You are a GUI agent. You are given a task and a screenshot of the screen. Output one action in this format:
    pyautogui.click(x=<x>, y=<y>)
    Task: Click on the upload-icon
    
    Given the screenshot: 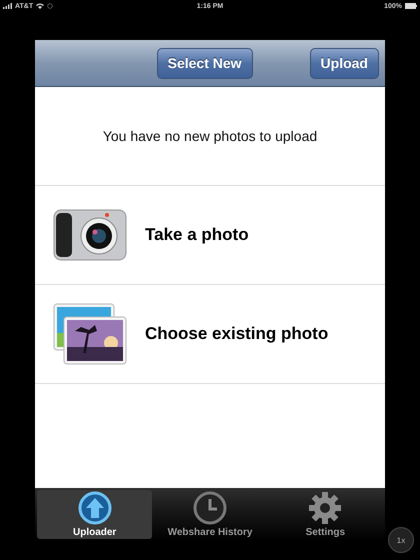 What is the action you would take?
    pyautogui.click(x=95, y=508)
    